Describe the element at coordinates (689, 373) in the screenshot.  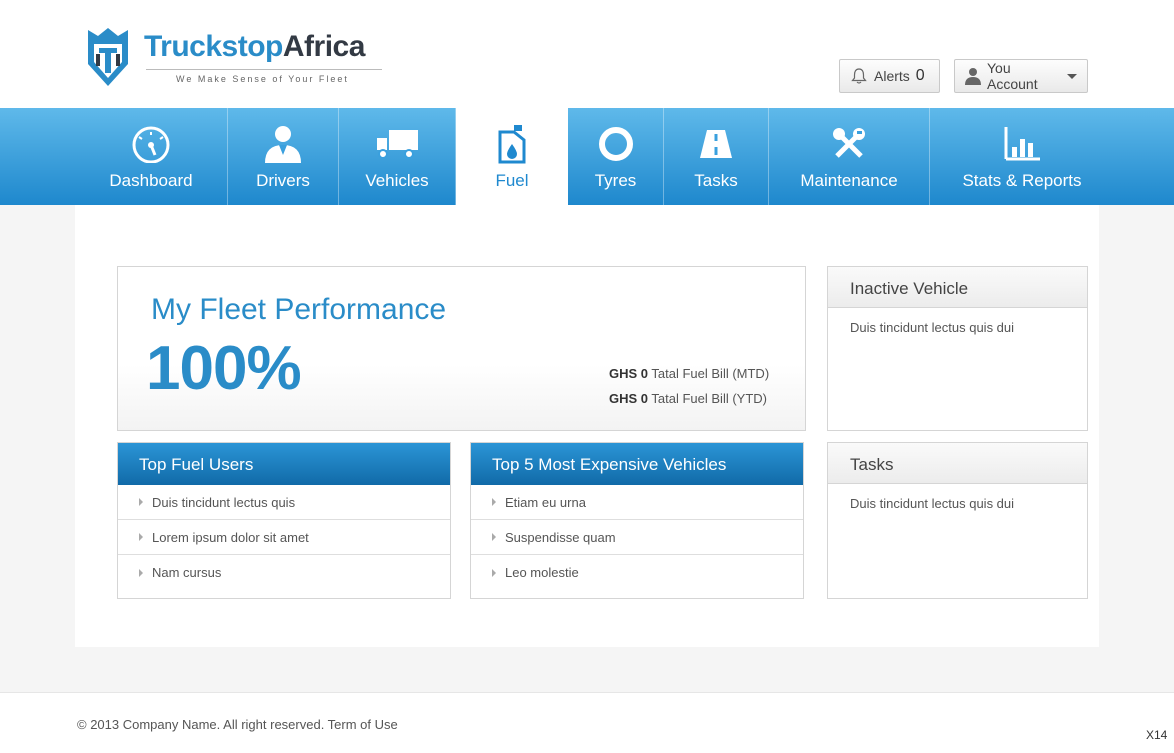
I see `fuel-bill-mtd: GHS 0 Tatal Fuel Bill (MTD)` at that location.